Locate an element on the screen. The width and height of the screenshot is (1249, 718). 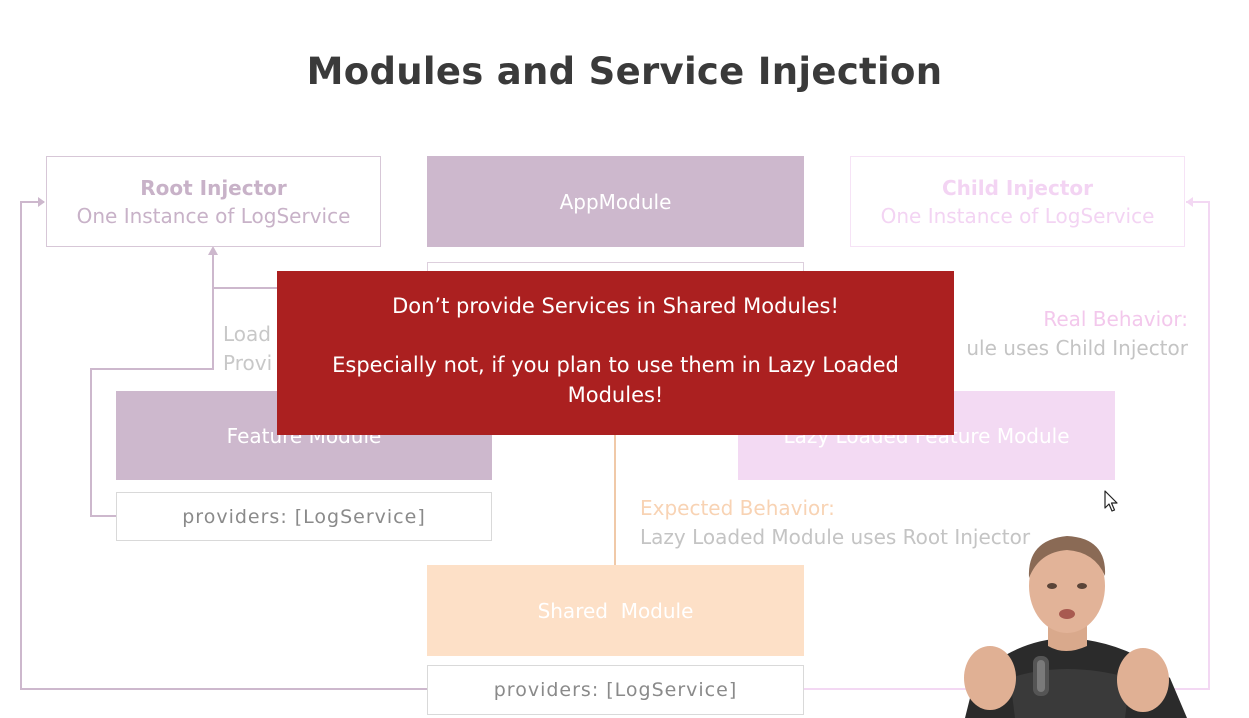
expected-behavior-heading: Expected Behavior: is located at coordinates (737, 508).